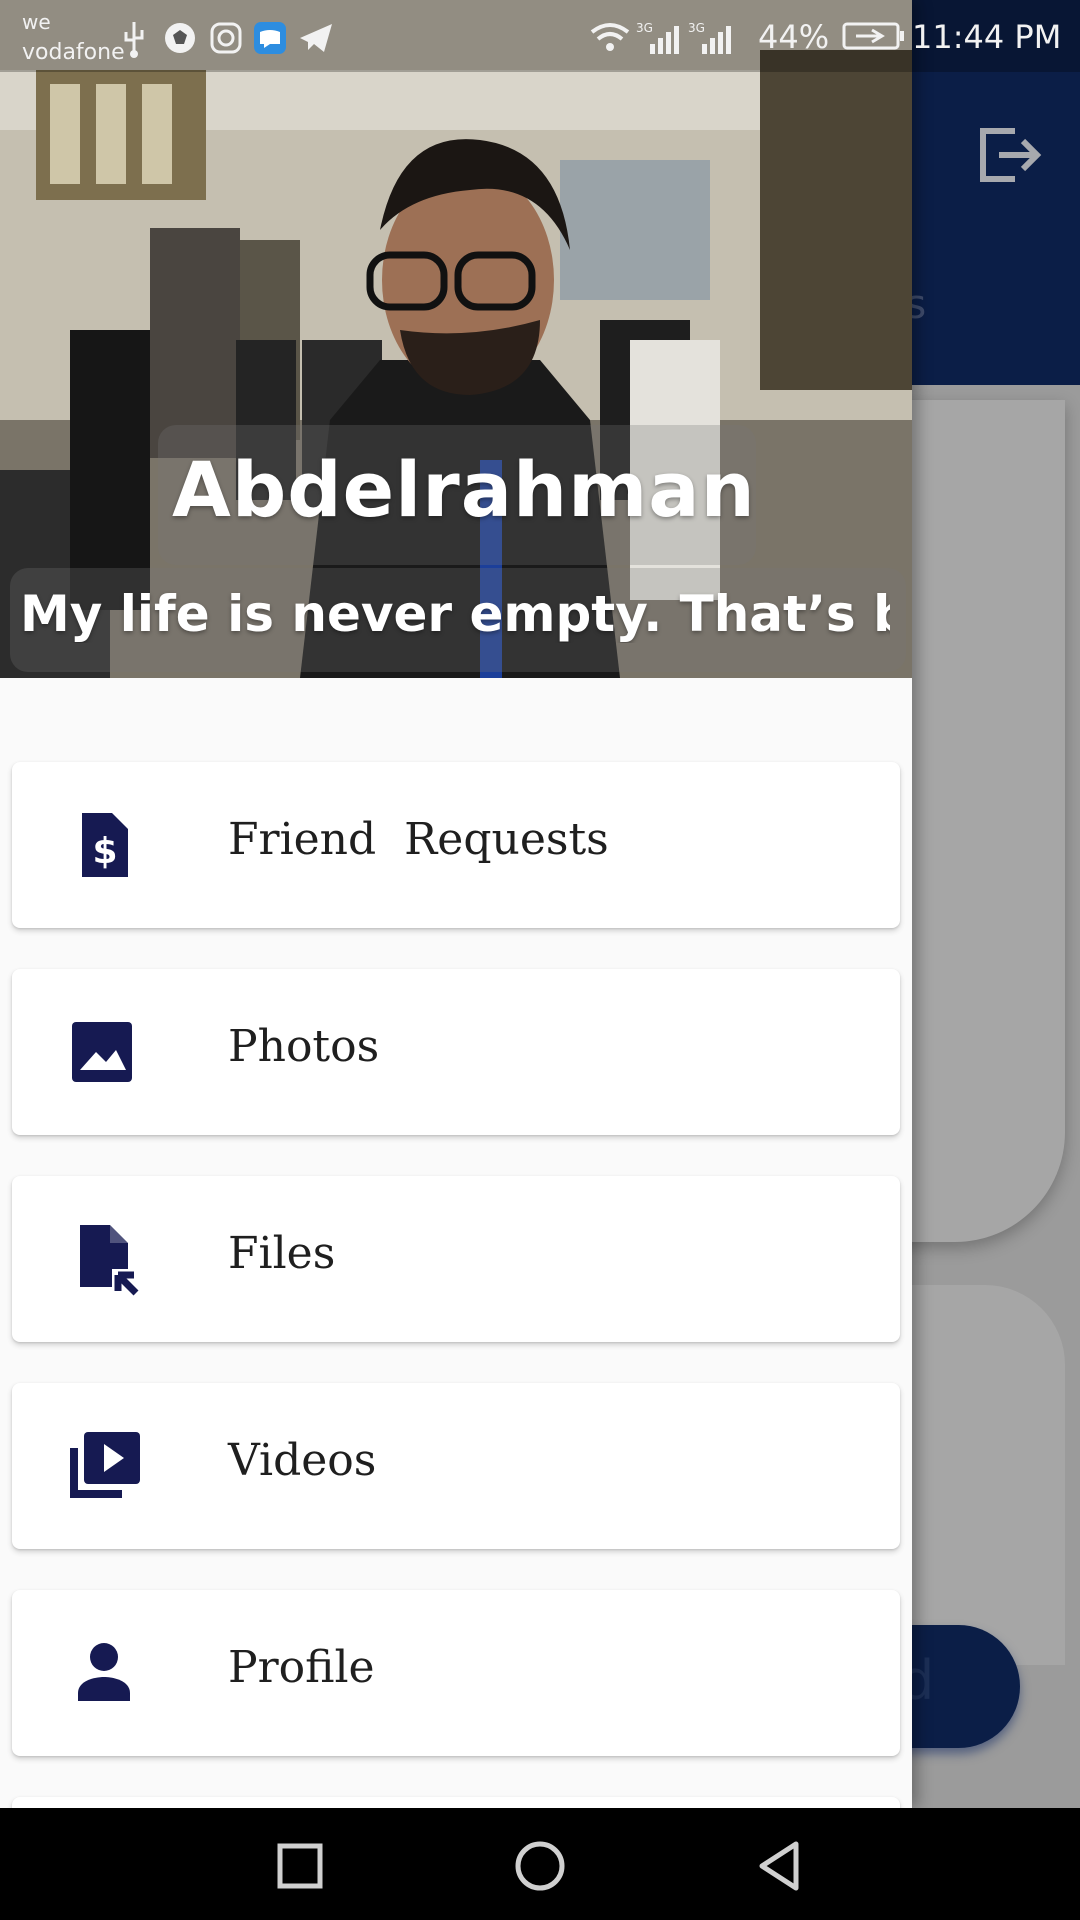 This screenshot has height=1920, width=1080. What do you see at coordinates (73, 52) in the screenshot?
I see `carrier-secondary: vodafone` at bounding box center [73, 52].